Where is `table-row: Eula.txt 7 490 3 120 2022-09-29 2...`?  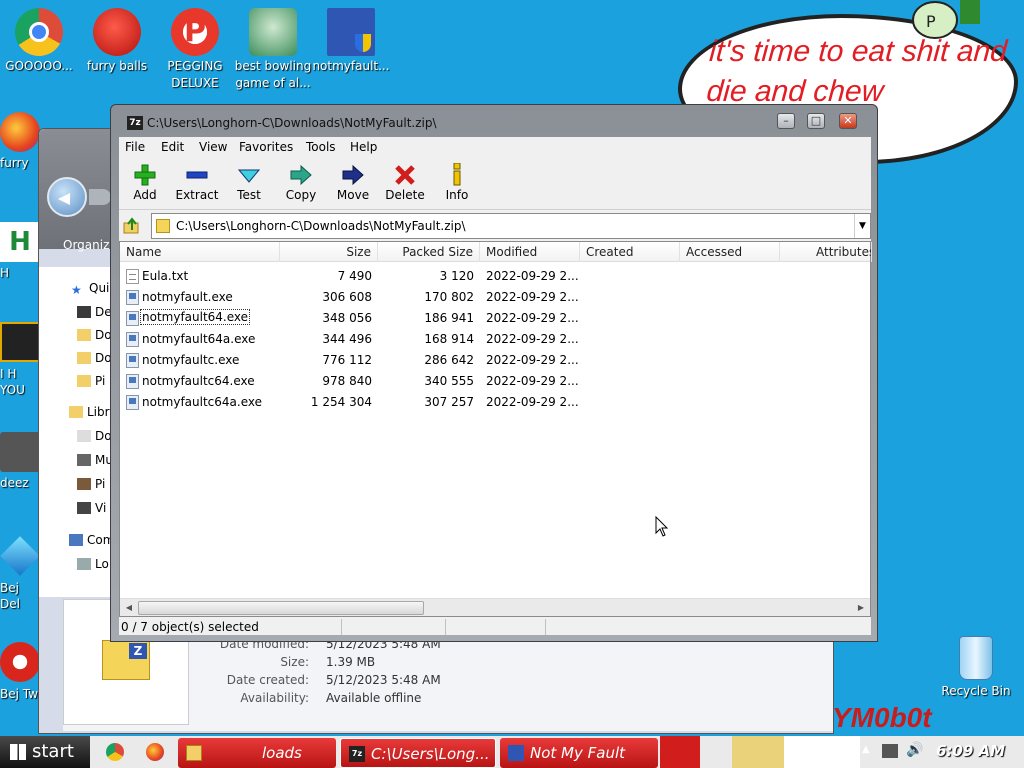 table-row: Eula.txt 7 490 3 120 2022-09-29 2... is located at coordinates (495, 276).